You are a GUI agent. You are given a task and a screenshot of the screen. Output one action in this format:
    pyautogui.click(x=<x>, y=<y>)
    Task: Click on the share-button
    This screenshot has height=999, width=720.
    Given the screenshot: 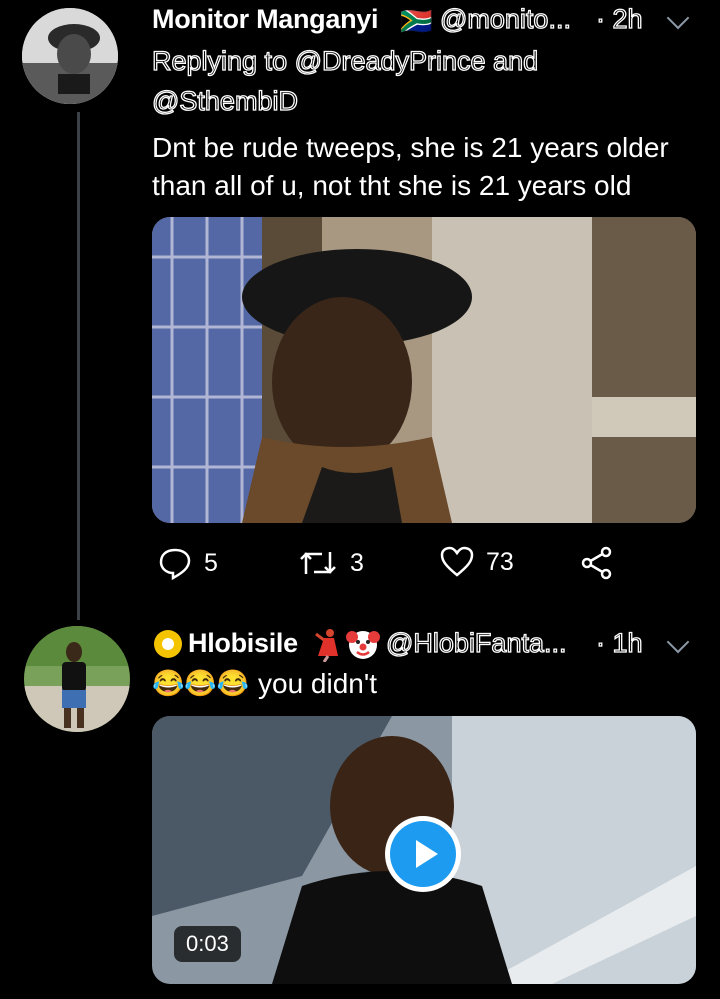 What is the action you would take?
    pyautogui.click(x=597, y=565)
    